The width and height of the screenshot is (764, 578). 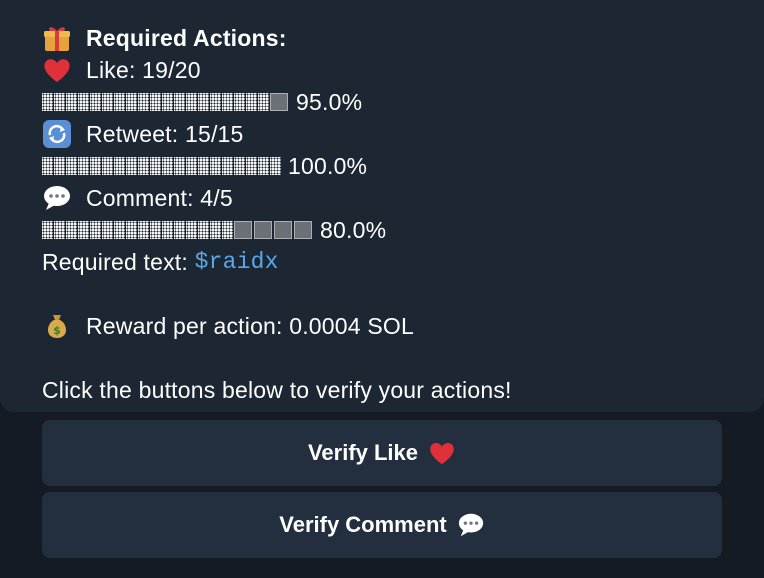 I want to click on comment-progress-bar, so click(x=178, y=230).